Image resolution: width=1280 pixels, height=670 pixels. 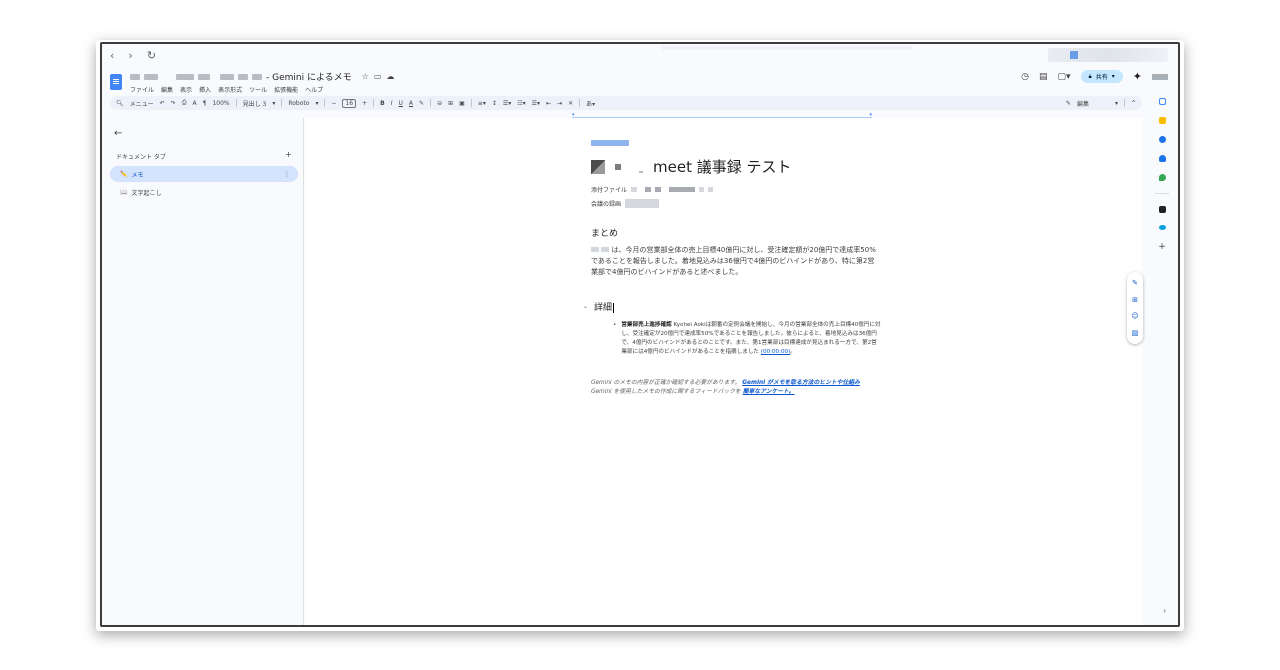 I want to click on tab-memo: ✏️ メモ ⋮, so click(x=204, y=174).